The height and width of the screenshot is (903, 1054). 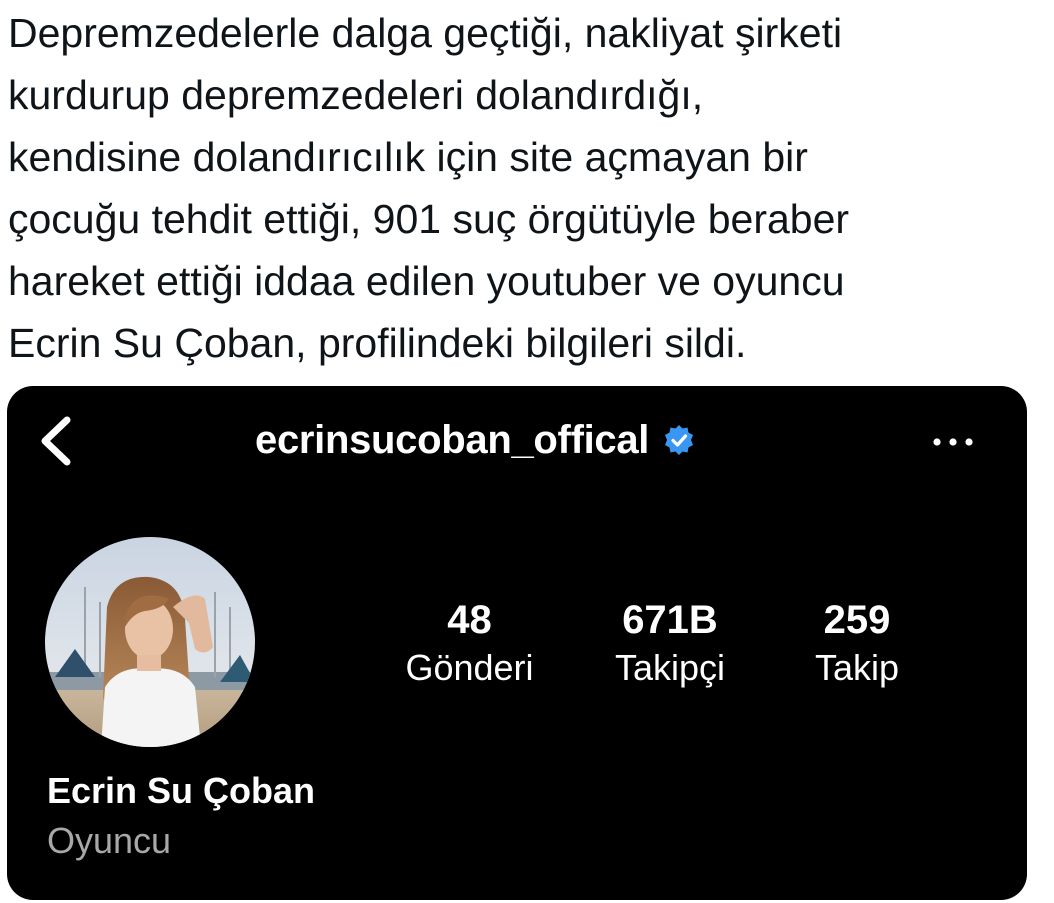 I want to click on back-button, so click(x=57, y=441).